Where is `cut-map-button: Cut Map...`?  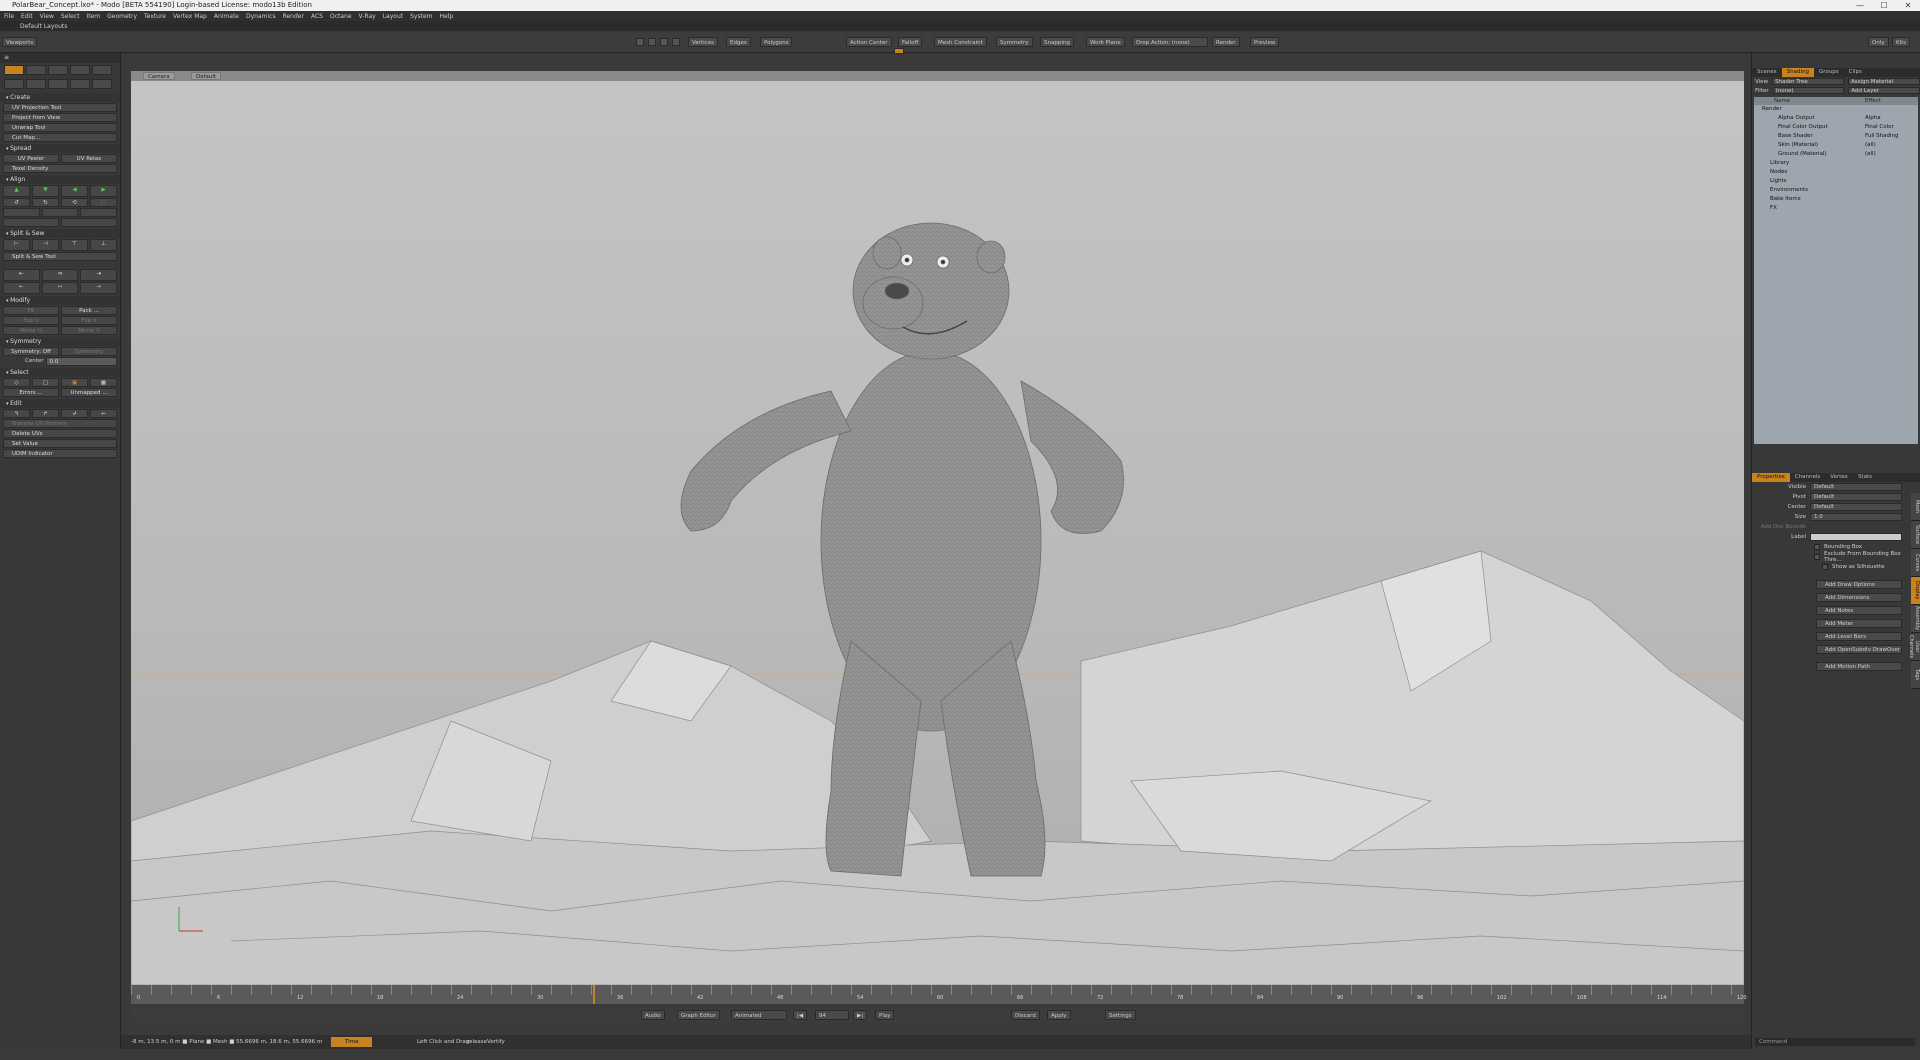
cut-map-button: Cut Map... is located at coordinates (60, 137).